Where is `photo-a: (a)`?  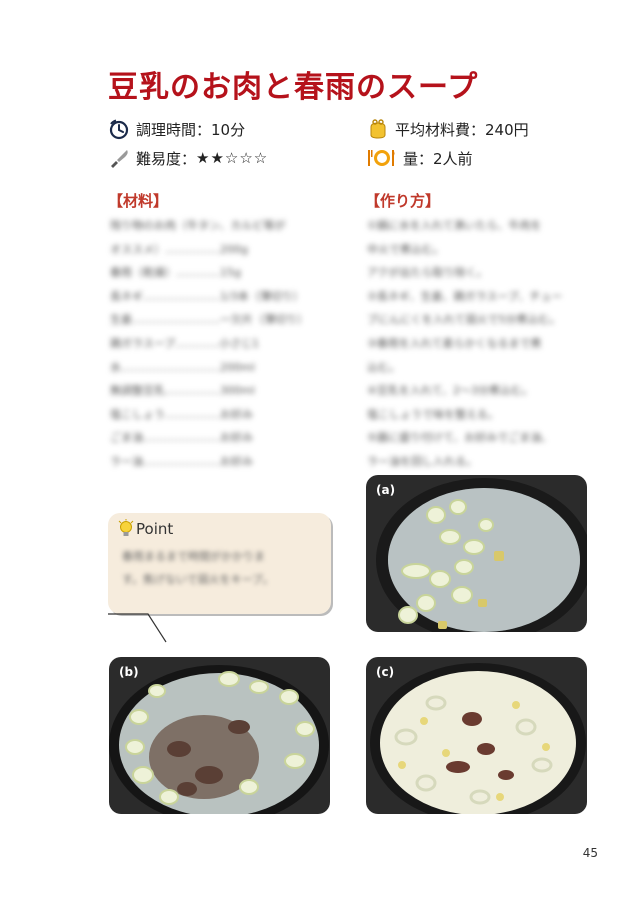 photo-a: (a) is located at coordinates (476, 553).